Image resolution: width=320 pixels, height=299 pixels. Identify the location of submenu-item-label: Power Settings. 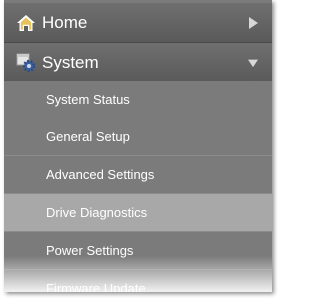
(90, 250).